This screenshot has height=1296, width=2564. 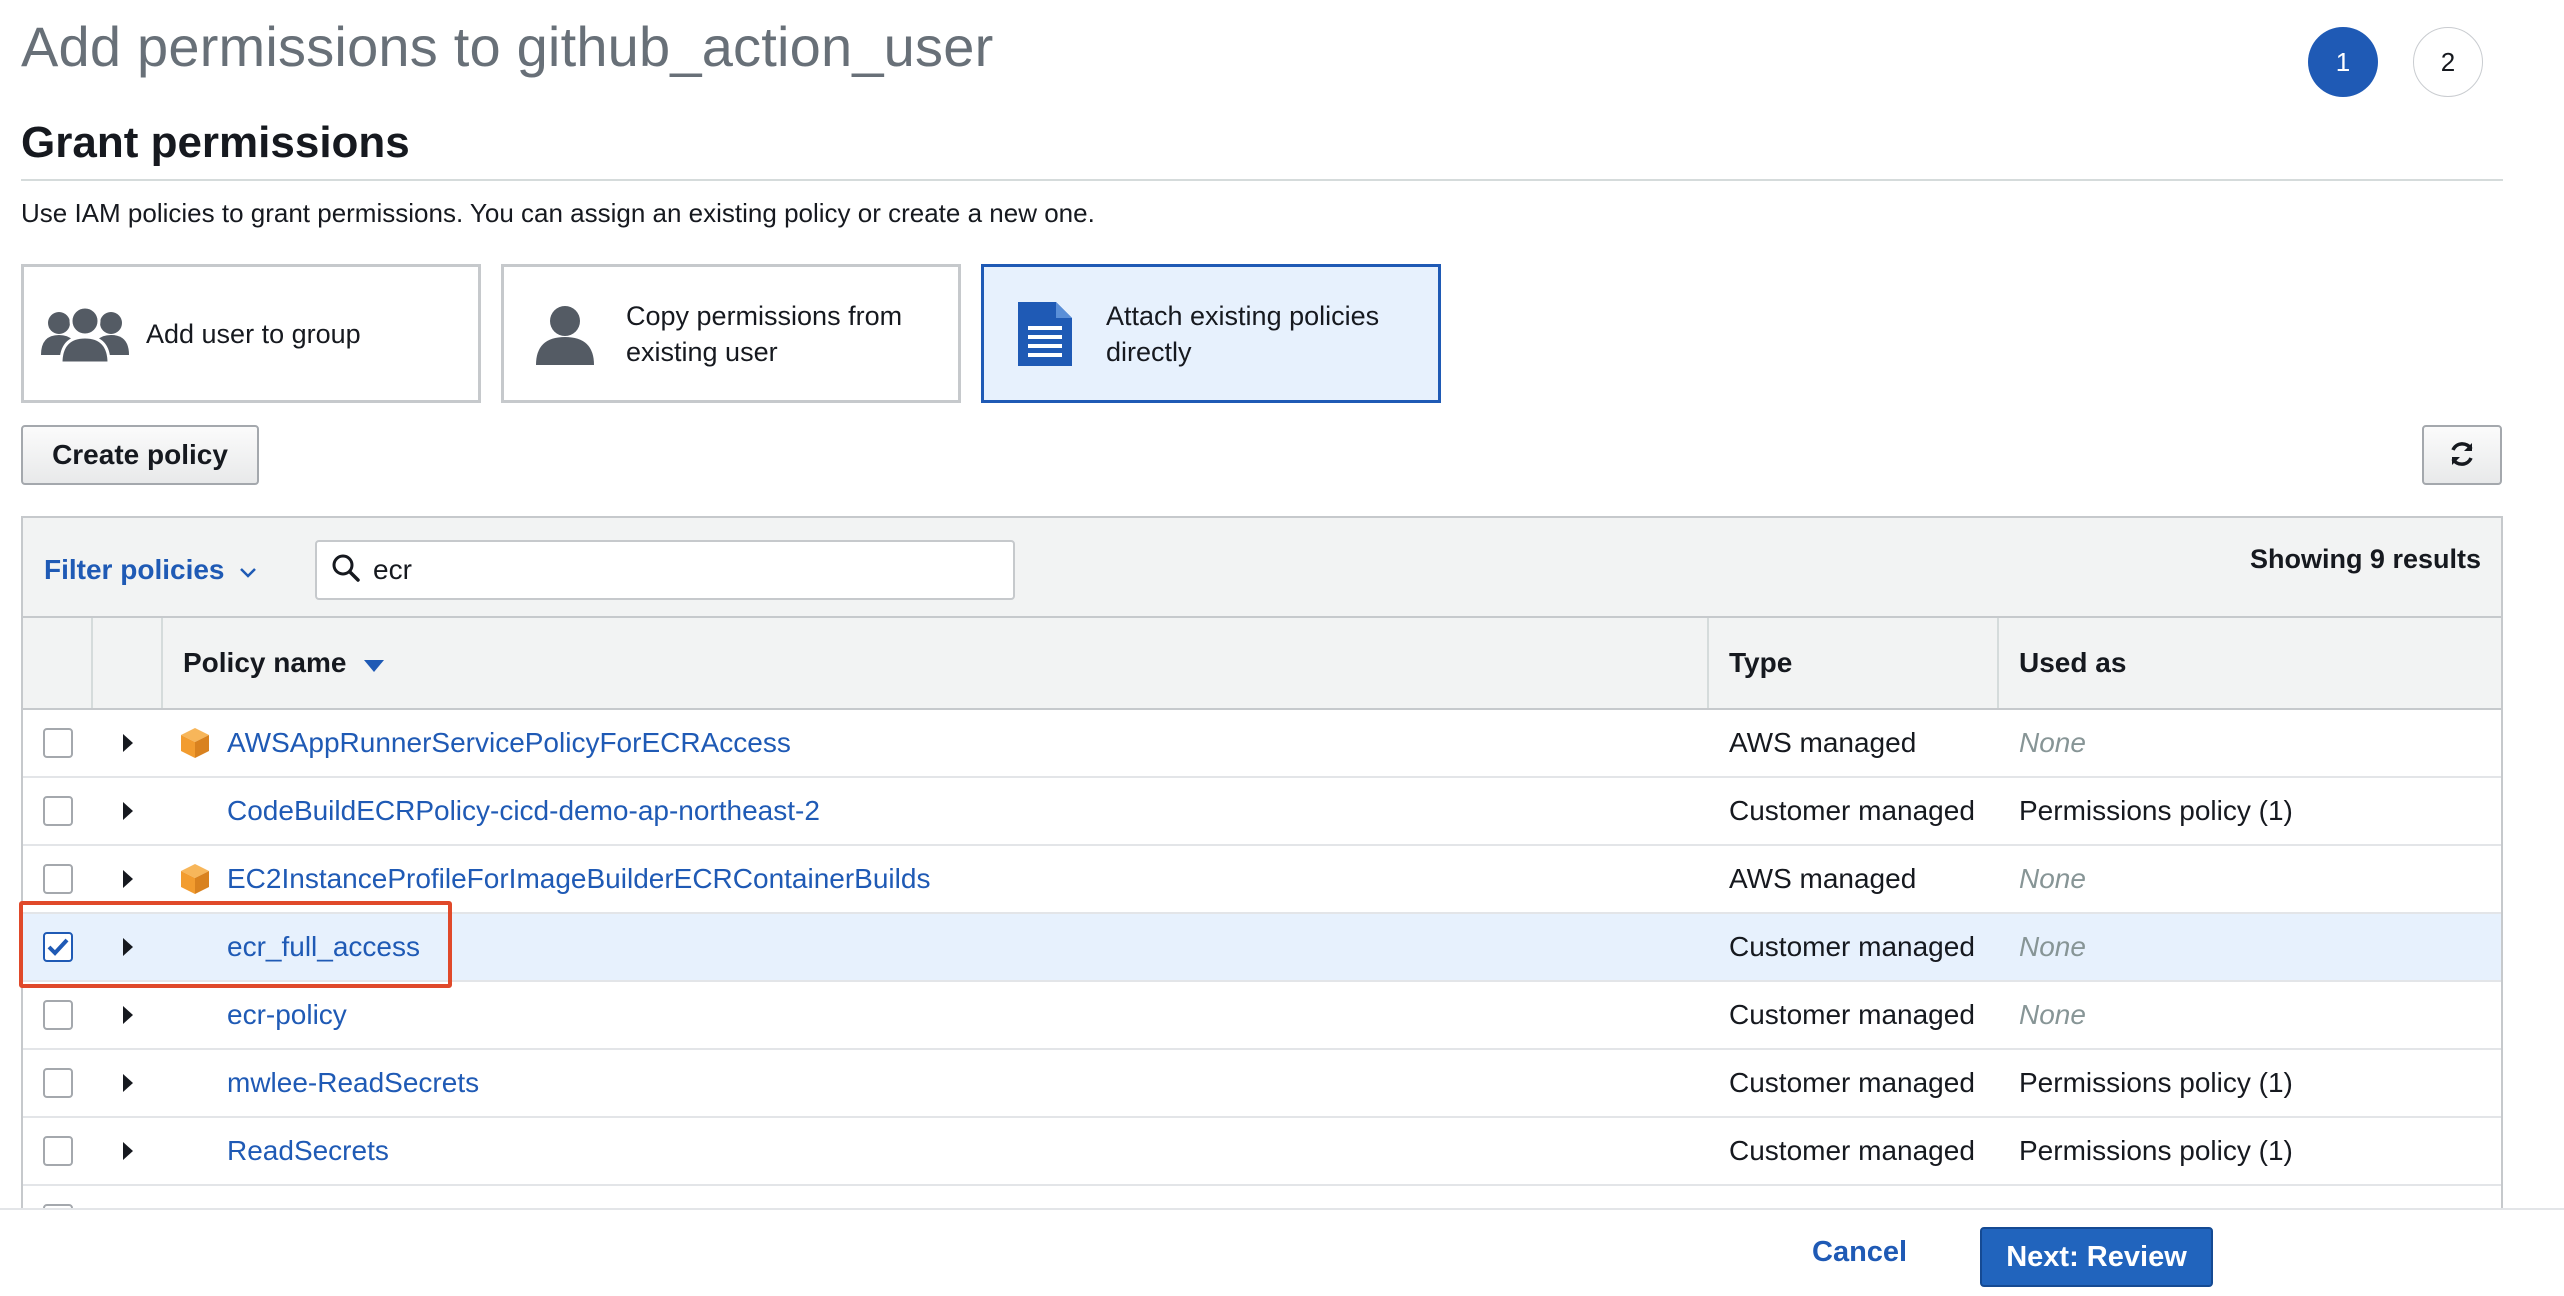 I want to click on footer-bar: Cancel Next: Review, so click(x=1282, y=1252).